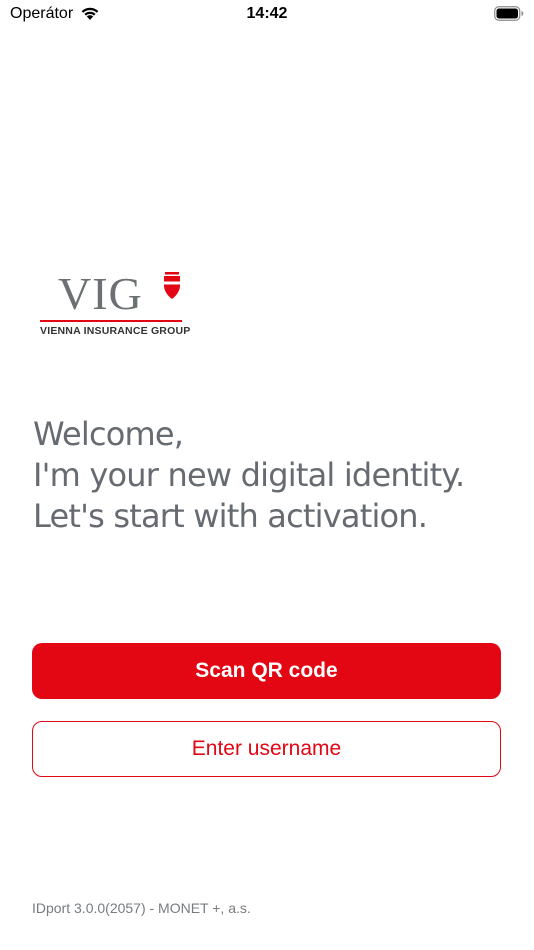 The width and height of the screenshot is (534, 950). I want to click on logo-wordmark: VIG, so click(100, 293).